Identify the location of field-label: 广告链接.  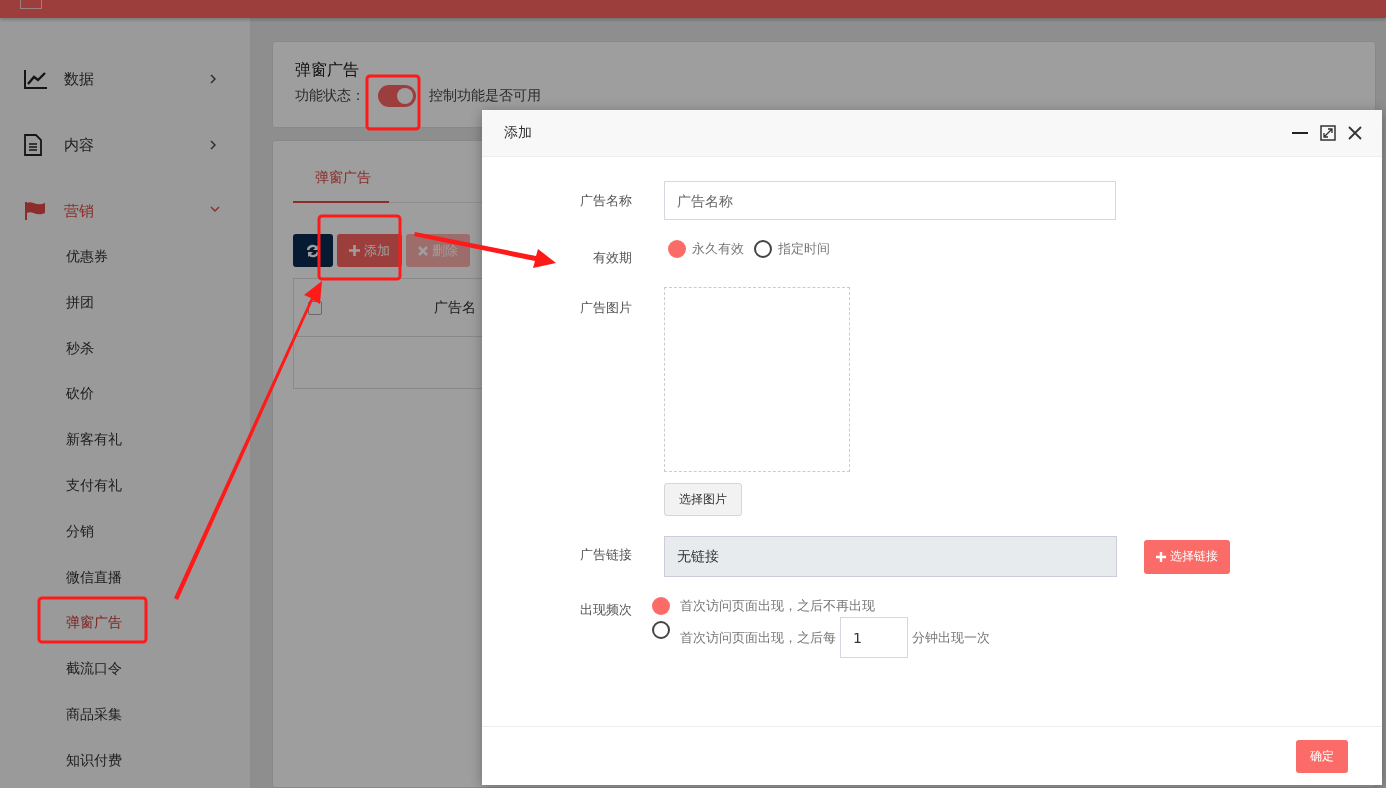
(605, 555).